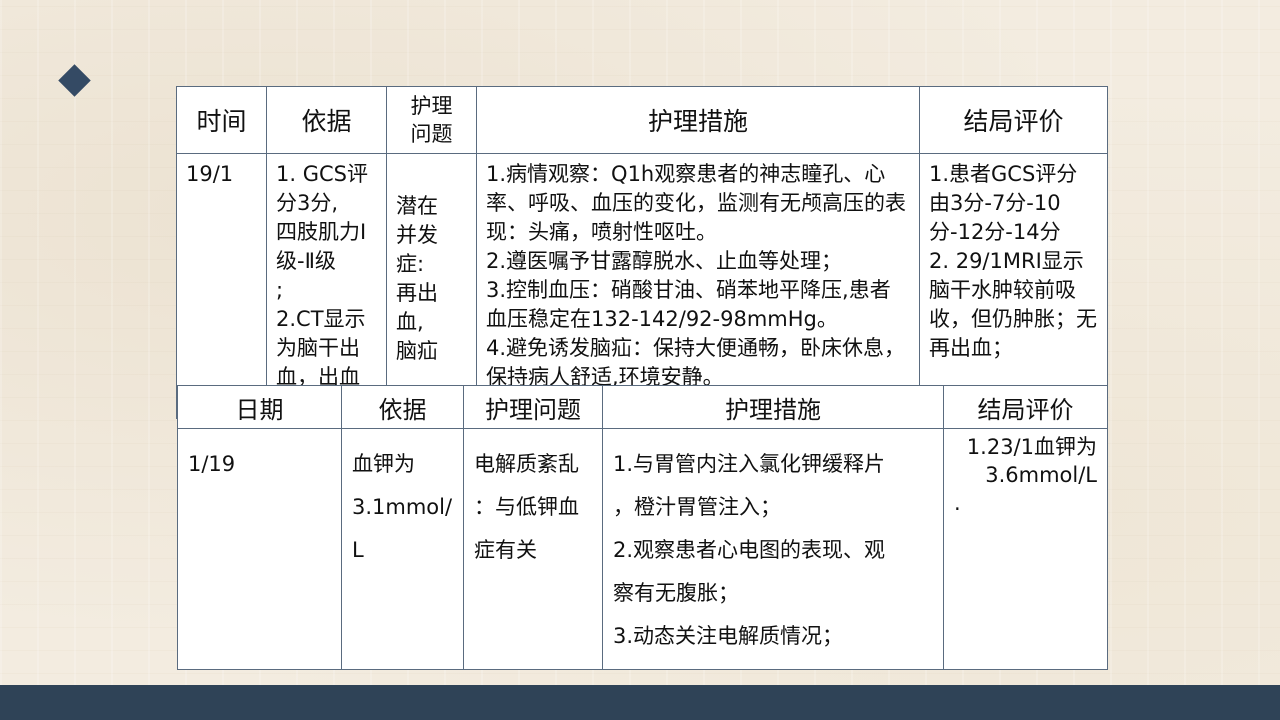 Image resolution: width=1280 pixels, height=720 pixels. Describe the element at coordinates (1025, 549) in the screenshot. I see `cell-evaluation: 1.23/1血钾为 3.6mmol/L .` at that location.